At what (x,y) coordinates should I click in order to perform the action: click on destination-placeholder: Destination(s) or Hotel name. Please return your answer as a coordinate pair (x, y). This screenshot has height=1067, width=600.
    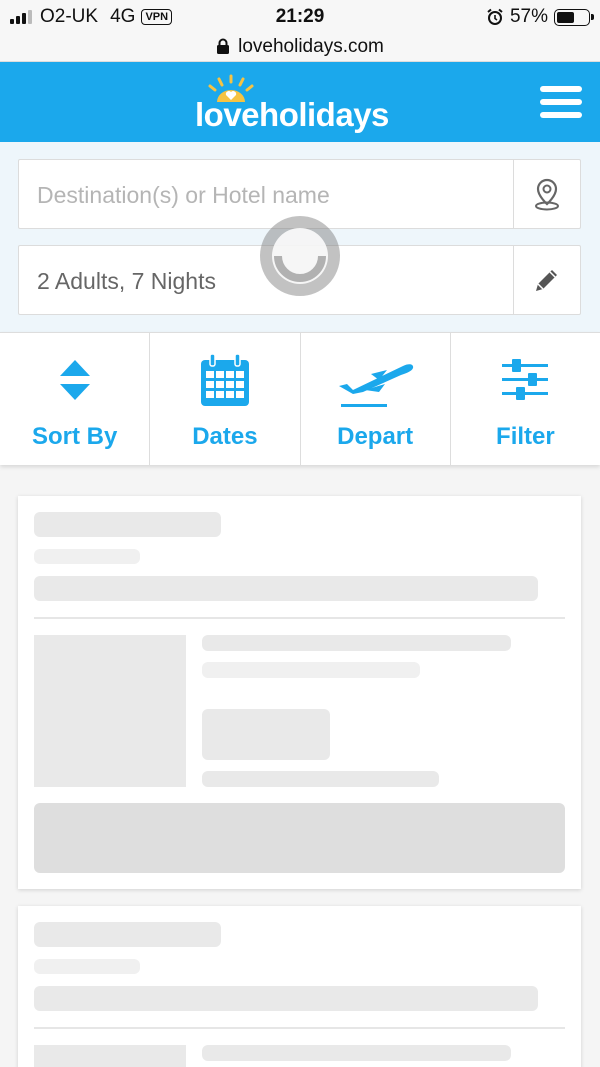
    Looking at the image, I should click on (183, 195).